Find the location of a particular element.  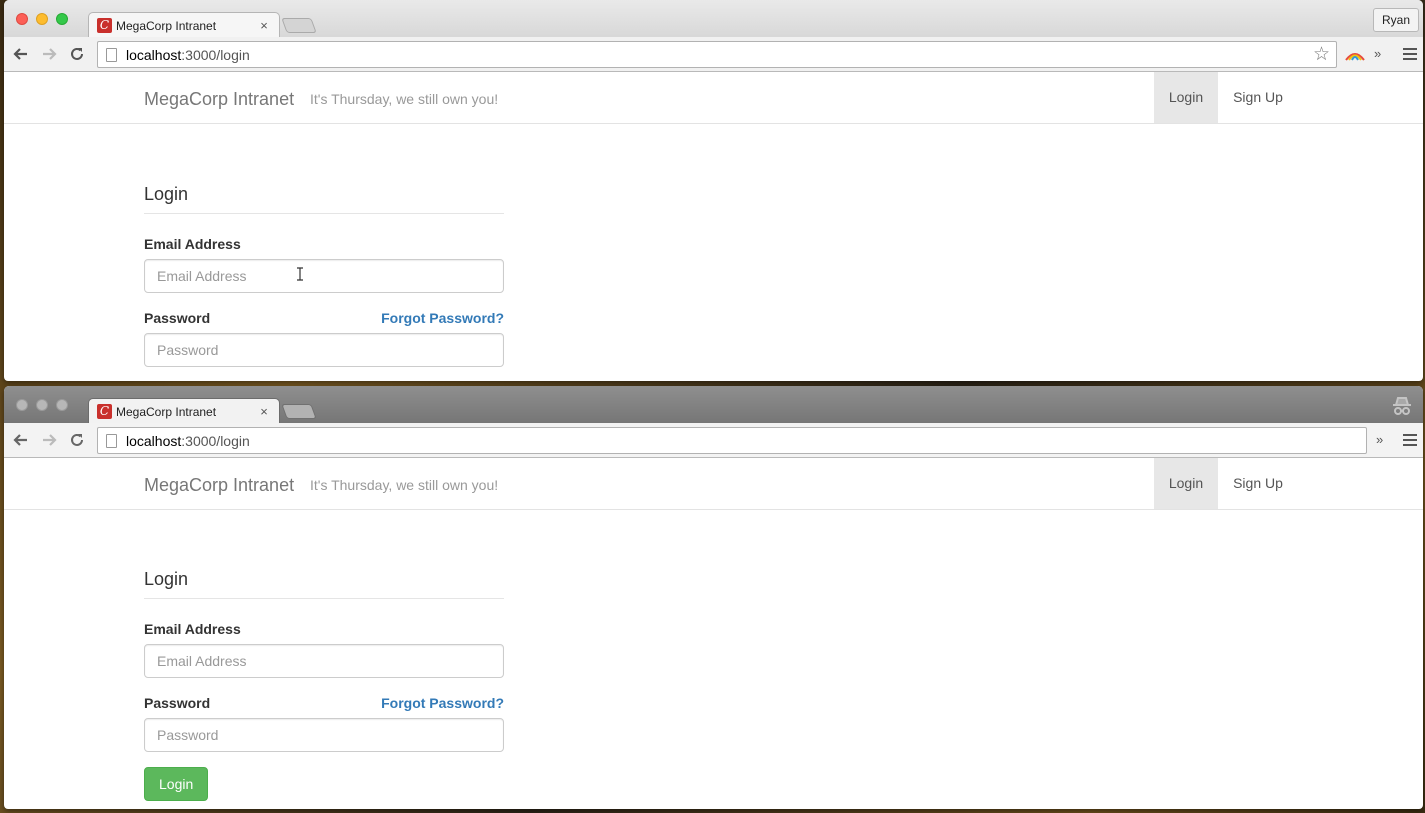

browser-toolbar: localhost:3000/login » is located at coordinates (713, 440).